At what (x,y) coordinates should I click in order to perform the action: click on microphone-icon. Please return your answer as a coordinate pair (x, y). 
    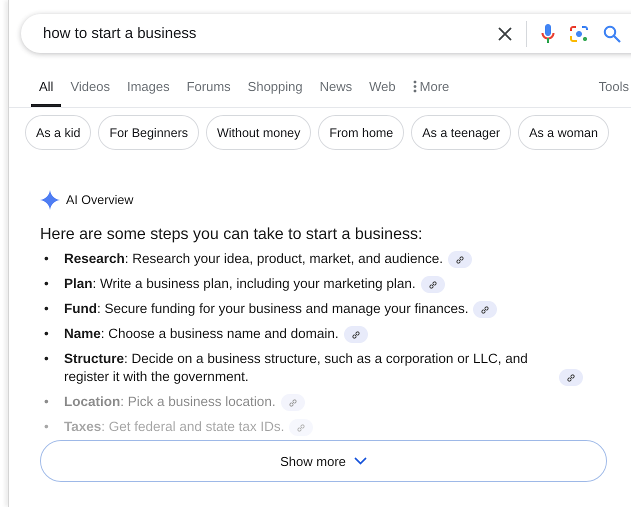
    Looking at the image, I should click on (548, 34).